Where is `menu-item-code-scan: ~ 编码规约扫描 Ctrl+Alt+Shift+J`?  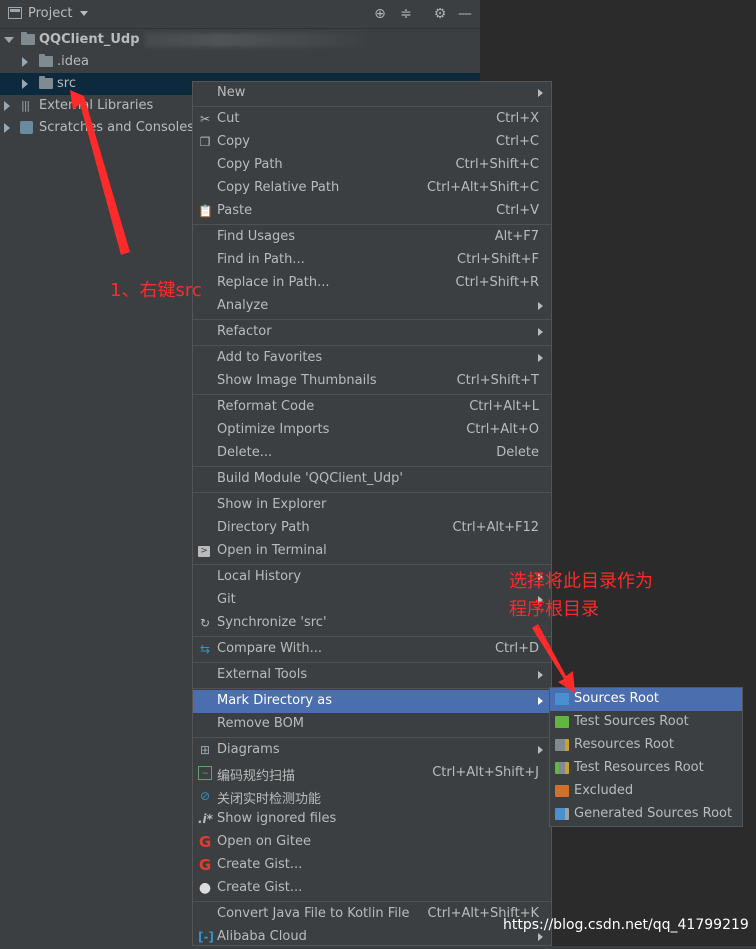 menu-item-code-scan: ~ 编码规约扫描 Ctrl+Alt+Shift+J is located at coordinates (372, 773).